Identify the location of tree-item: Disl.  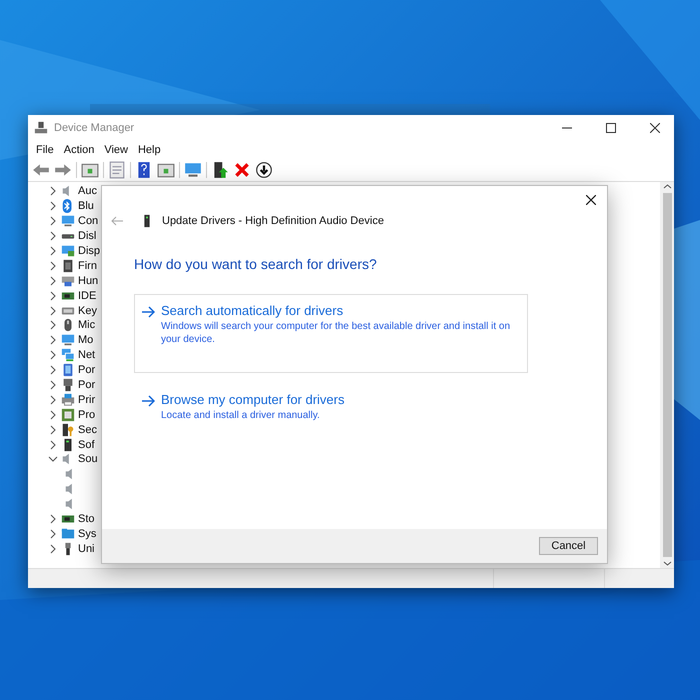
(87, 236).